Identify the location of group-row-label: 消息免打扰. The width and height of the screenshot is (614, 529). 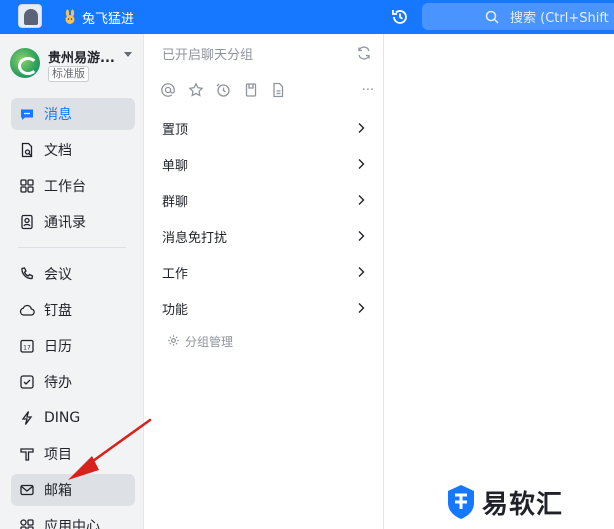
(195, 238).